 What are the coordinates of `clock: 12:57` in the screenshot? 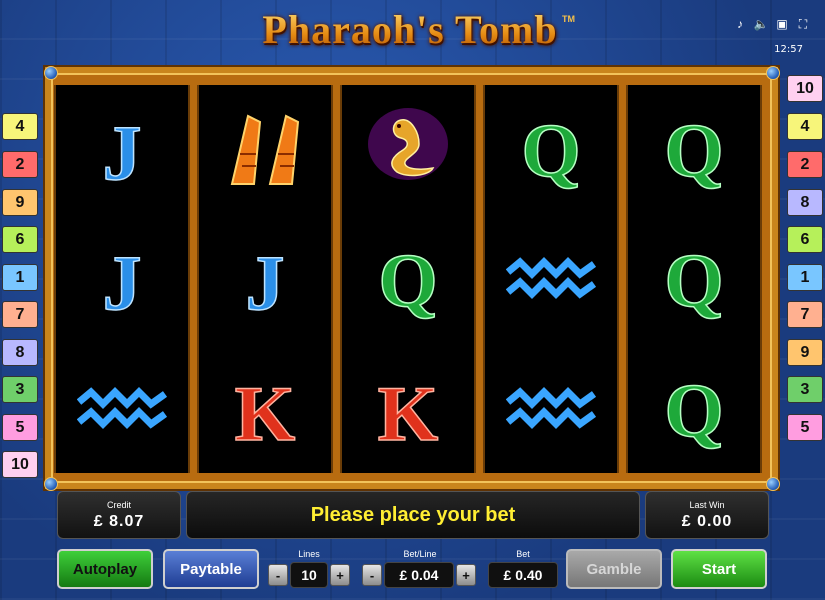 It's located at (788, 49).